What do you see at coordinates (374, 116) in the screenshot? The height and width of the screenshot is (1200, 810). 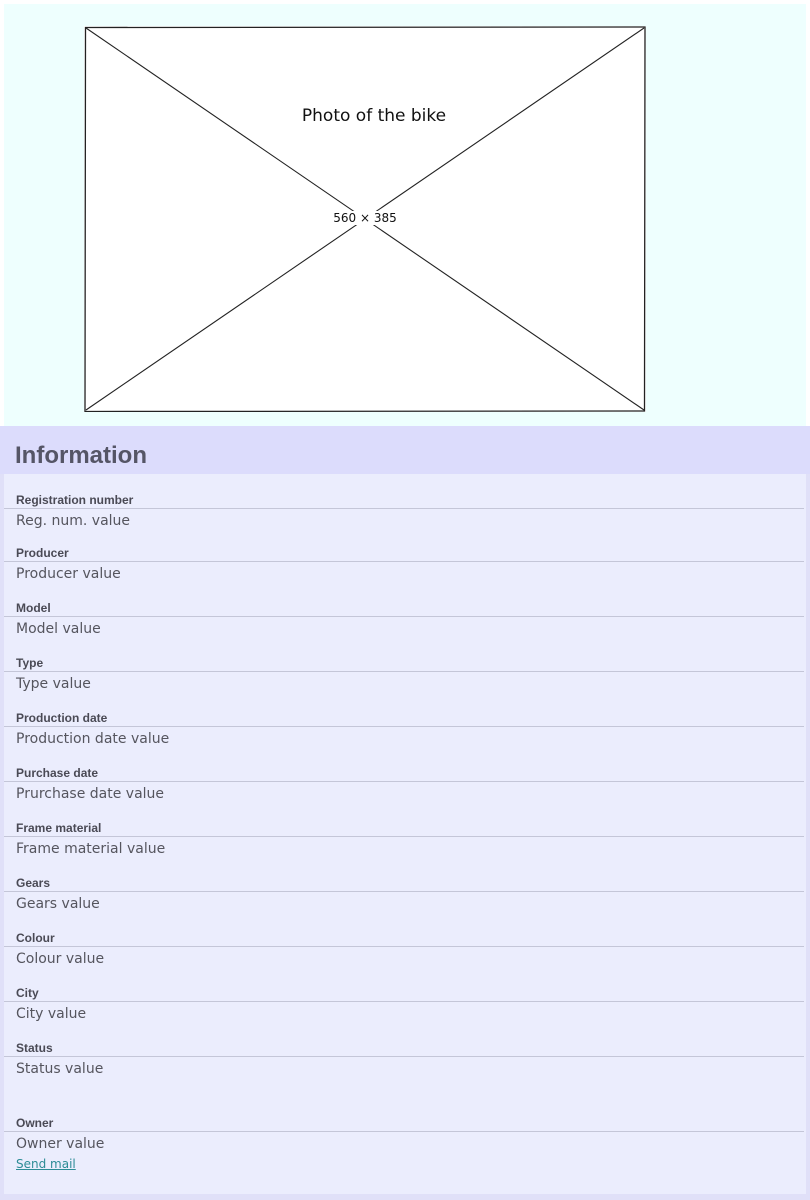 I see `photo-caption: Photo of the bike` at bounding box center [374, 116].